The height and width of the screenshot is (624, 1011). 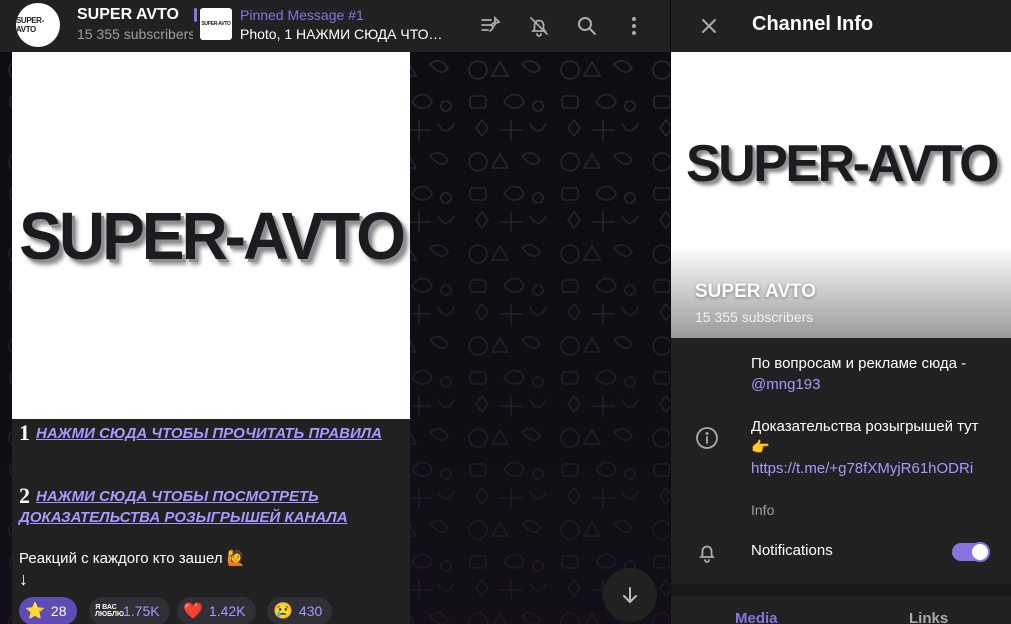 I want to click on number-two-icon: 2, so click(x=24, y=495).